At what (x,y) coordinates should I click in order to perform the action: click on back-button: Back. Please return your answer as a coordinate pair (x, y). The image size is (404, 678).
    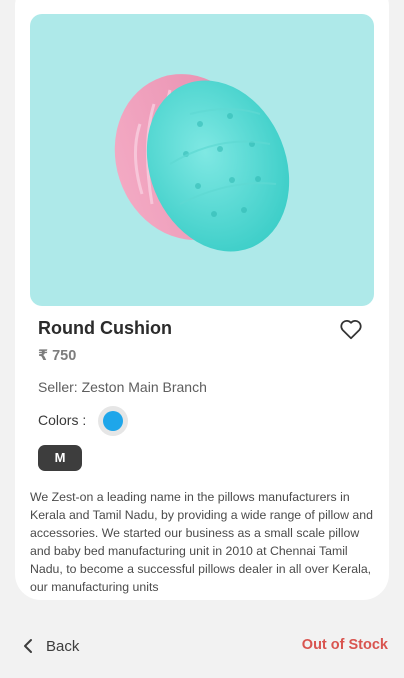
    Looking at the image, I should click on (50, 646).